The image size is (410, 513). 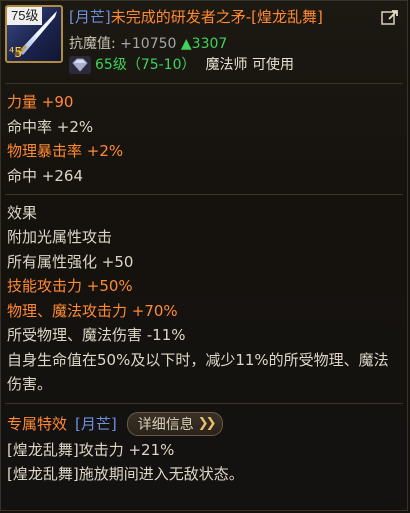 I want to click on resist-increase: ▲3307, so click(x=204, y=44).